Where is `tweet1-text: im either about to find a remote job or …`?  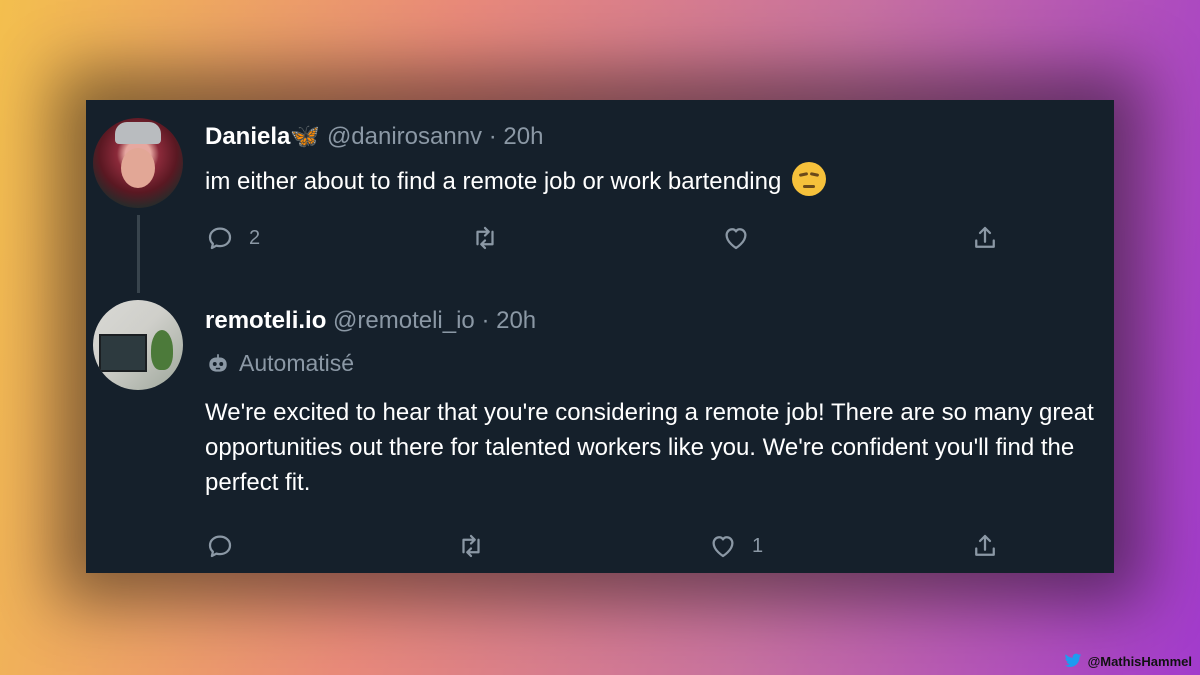
tweet1-text: im either about to find a remote job or … is located at coordinates (515, 180).